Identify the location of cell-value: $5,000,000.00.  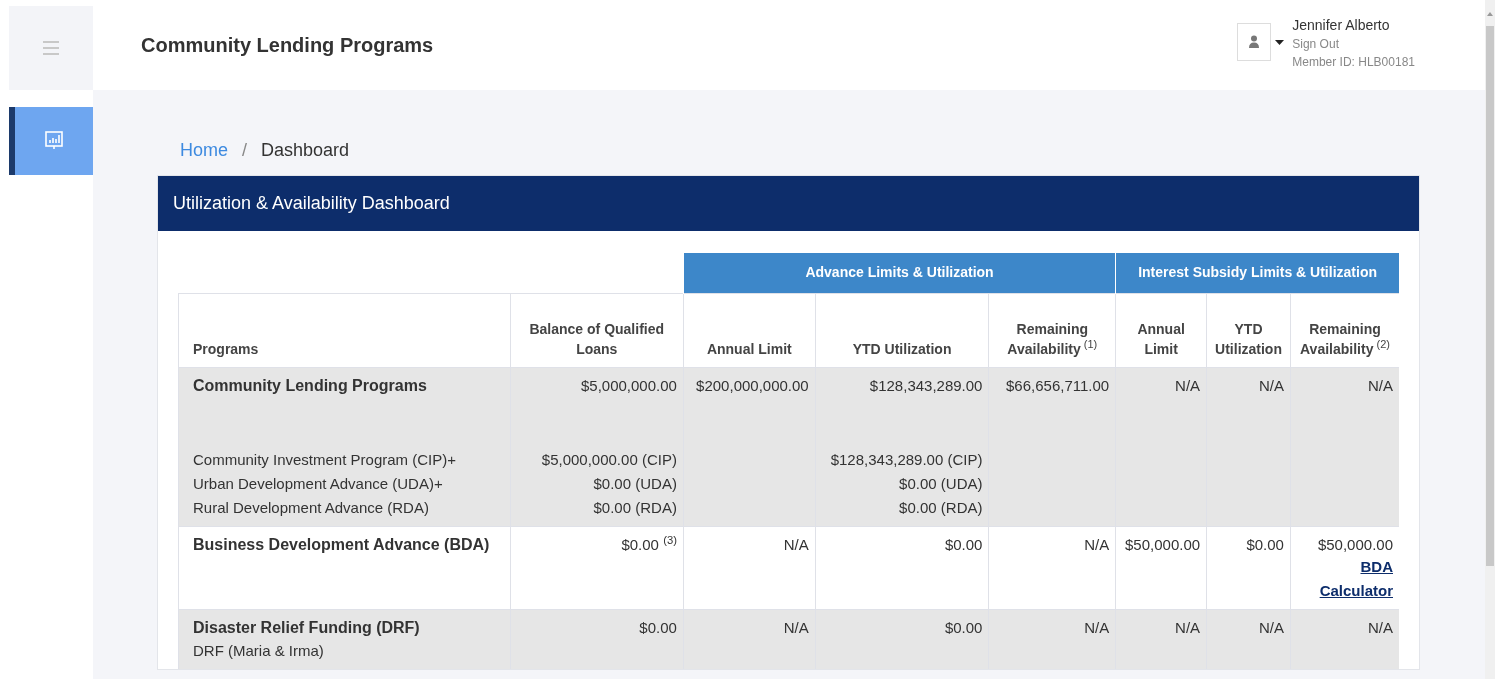
(628, 385).